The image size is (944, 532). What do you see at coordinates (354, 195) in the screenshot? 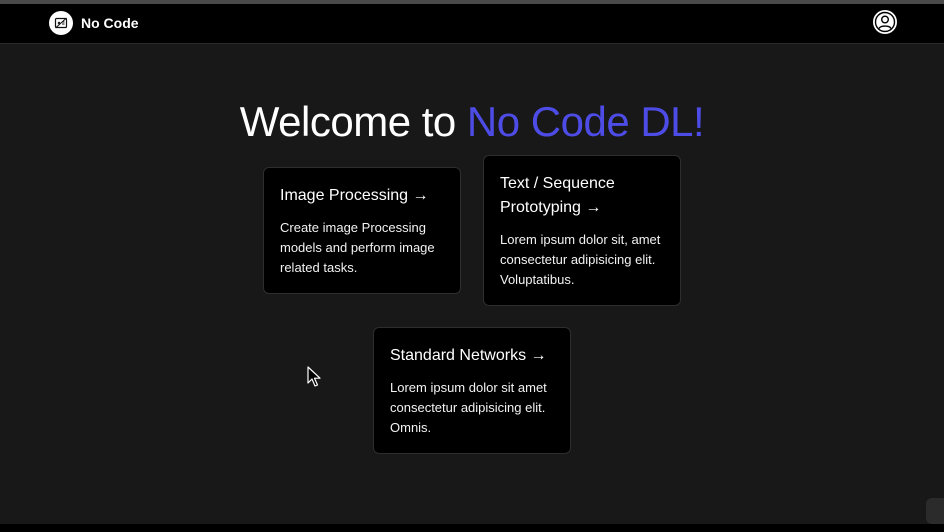
I see `card-title: Image Processing →` at bounding box center [354, 195].